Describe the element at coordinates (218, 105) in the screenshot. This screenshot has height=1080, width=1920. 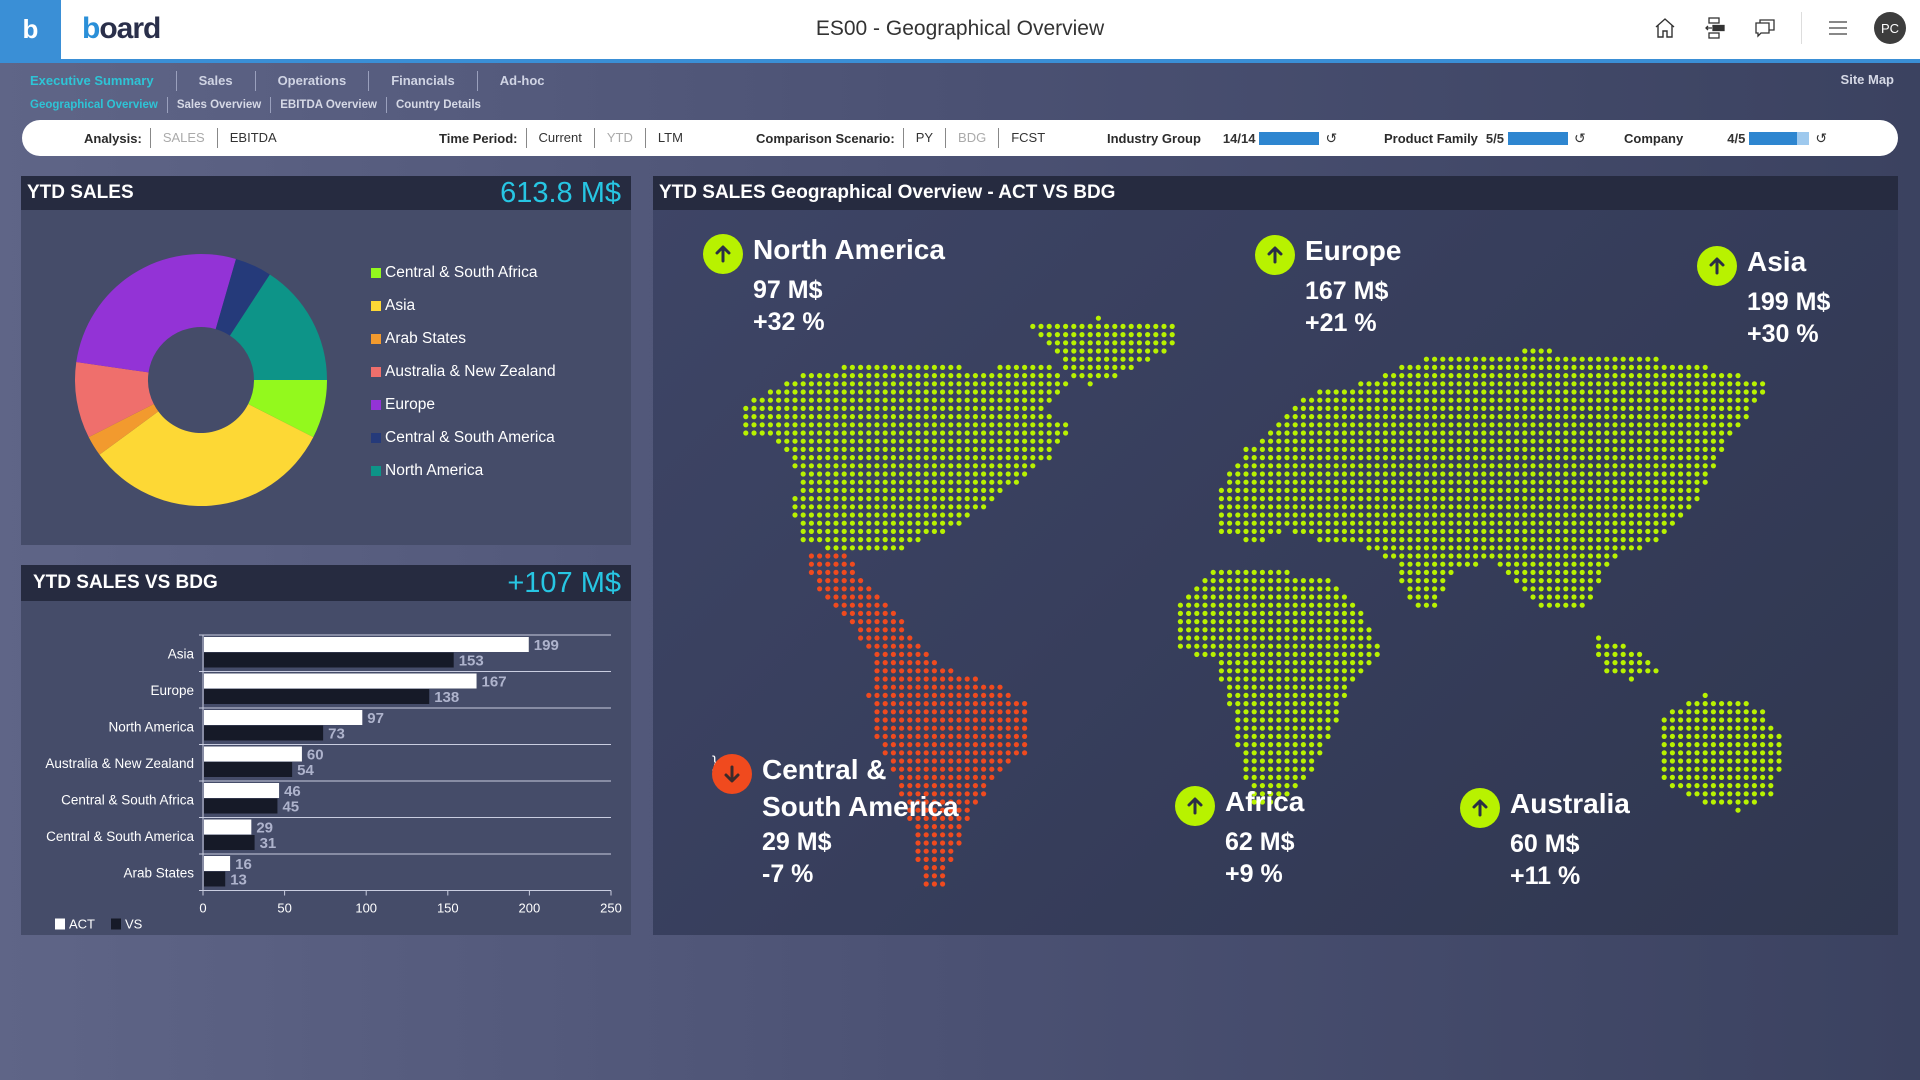
I see `subtab-sales-overview: Sales Overview` at that location.